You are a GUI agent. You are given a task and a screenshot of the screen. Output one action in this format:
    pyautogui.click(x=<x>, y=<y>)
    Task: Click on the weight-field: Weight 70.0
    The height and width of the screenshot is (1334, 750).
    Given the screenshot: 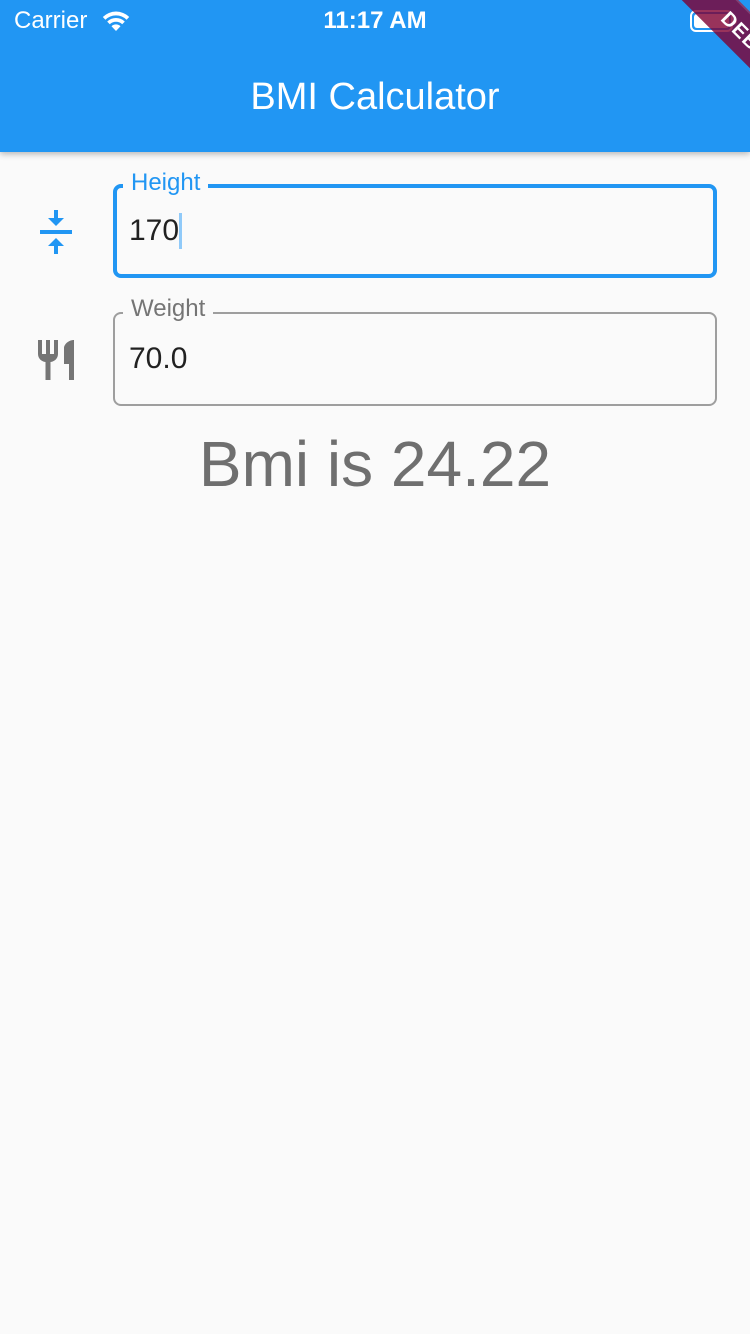 What is the action you would take?
    pyautogui.click(x=415, y=350)
    